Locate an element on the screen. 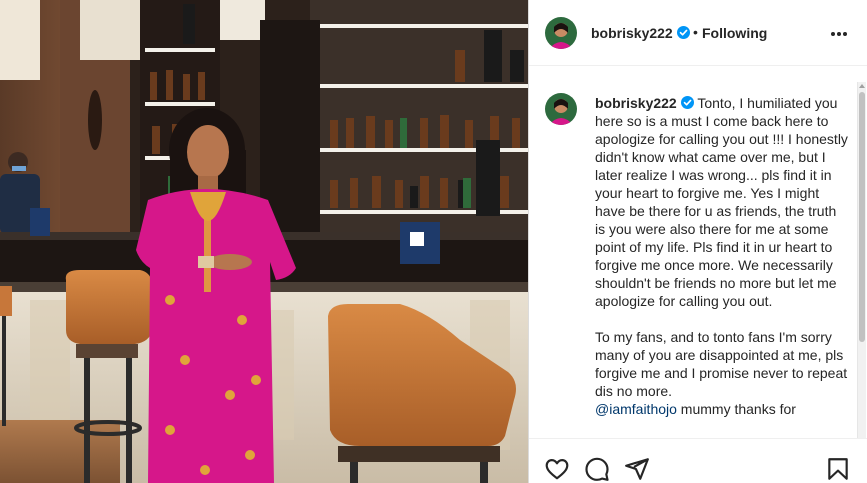 The image size is (867, 483). comment-icon is located at coordinates (597, 469).